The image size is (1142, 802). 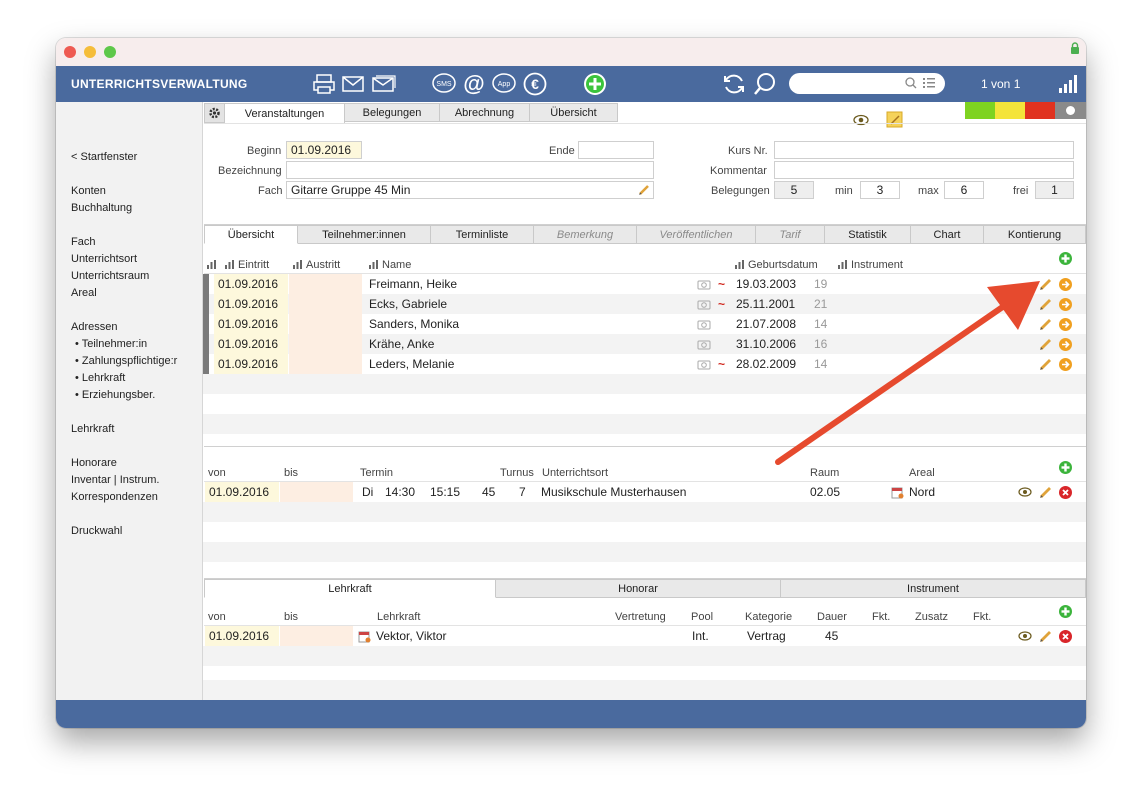 I want to click on tab-bemerkung: Bemerkung, so click(x=585, y=234).